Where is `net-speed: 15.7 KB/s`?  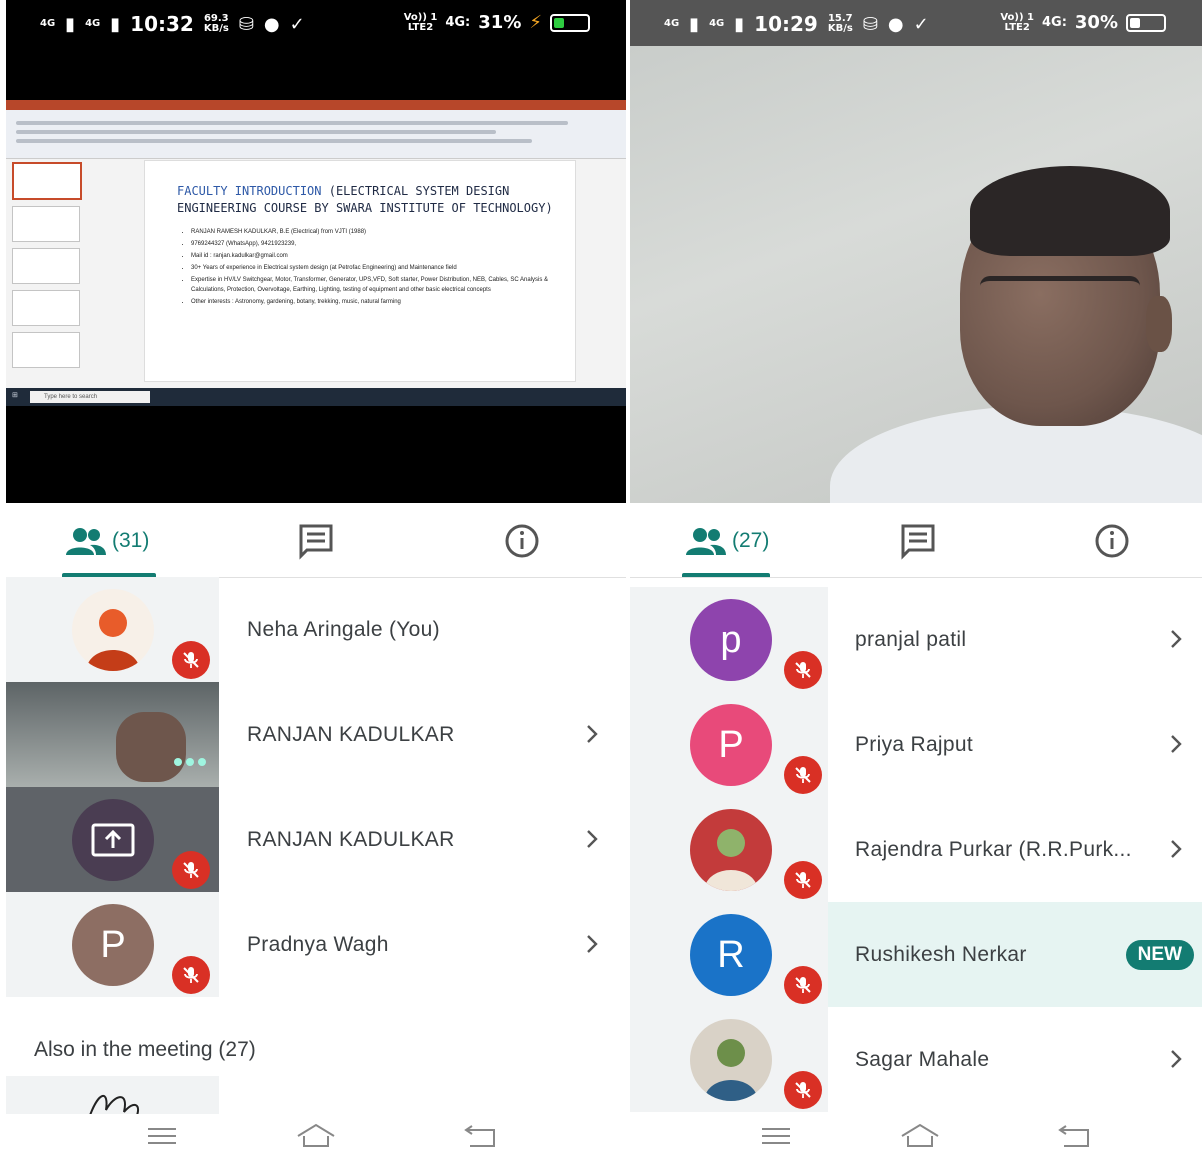 net-speed: 15.7 KB/s is located at coordinates (840, 23).